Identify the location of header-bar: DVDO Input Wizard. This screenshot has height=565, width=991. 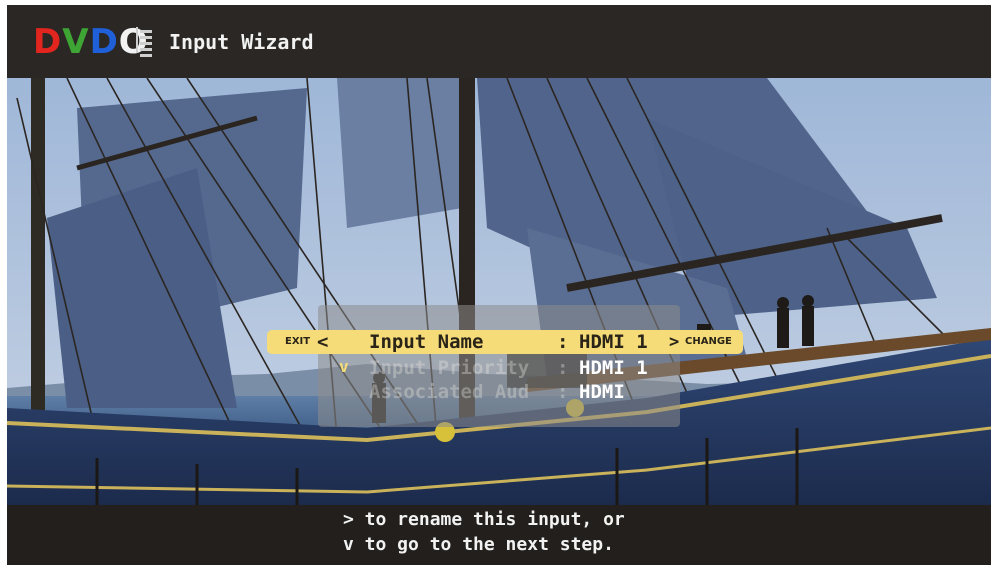
(499, 41).